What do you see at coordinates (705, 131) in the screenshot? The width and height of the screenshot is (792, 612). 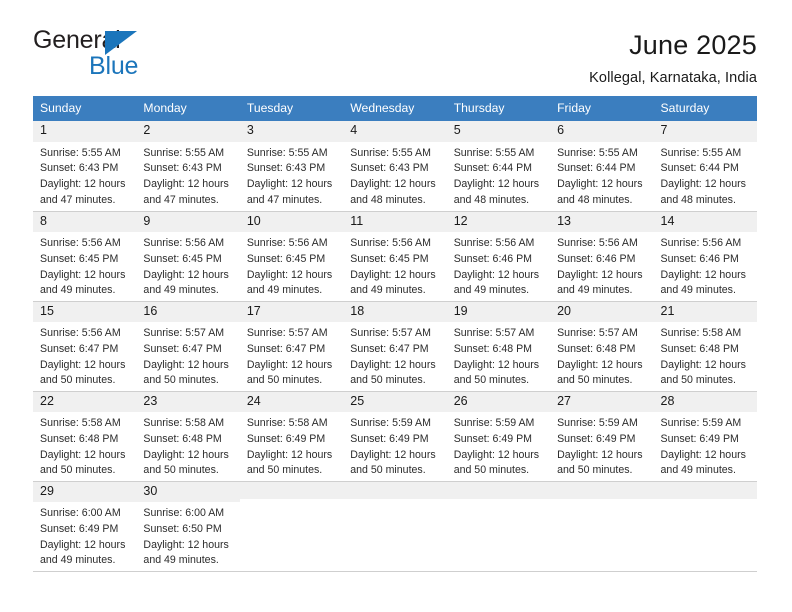 I see `day-number: 7` at bounding box center [705, 131].